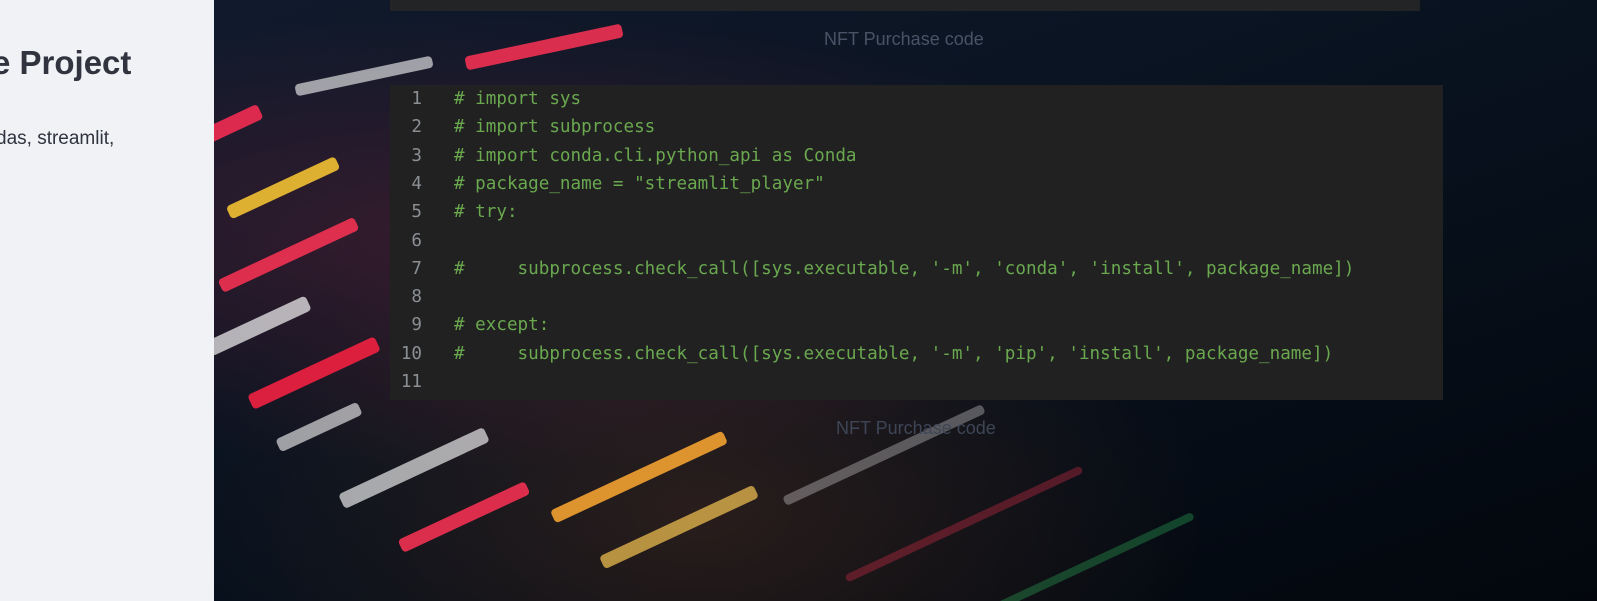 The width and height of the screenshot is (1597, 601). What do you see at coordinates (916, 212) in the screenshot?
I see `code-line: 5 # try:` at bounding box center [916, 212].